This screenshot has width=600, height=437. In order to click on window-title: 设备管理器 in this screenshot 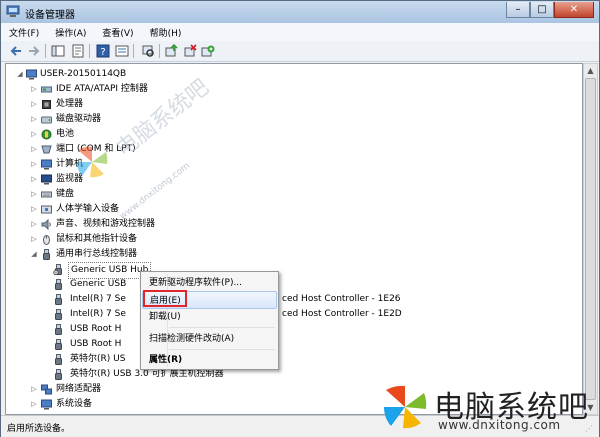, I will do `click(50, 15)`.